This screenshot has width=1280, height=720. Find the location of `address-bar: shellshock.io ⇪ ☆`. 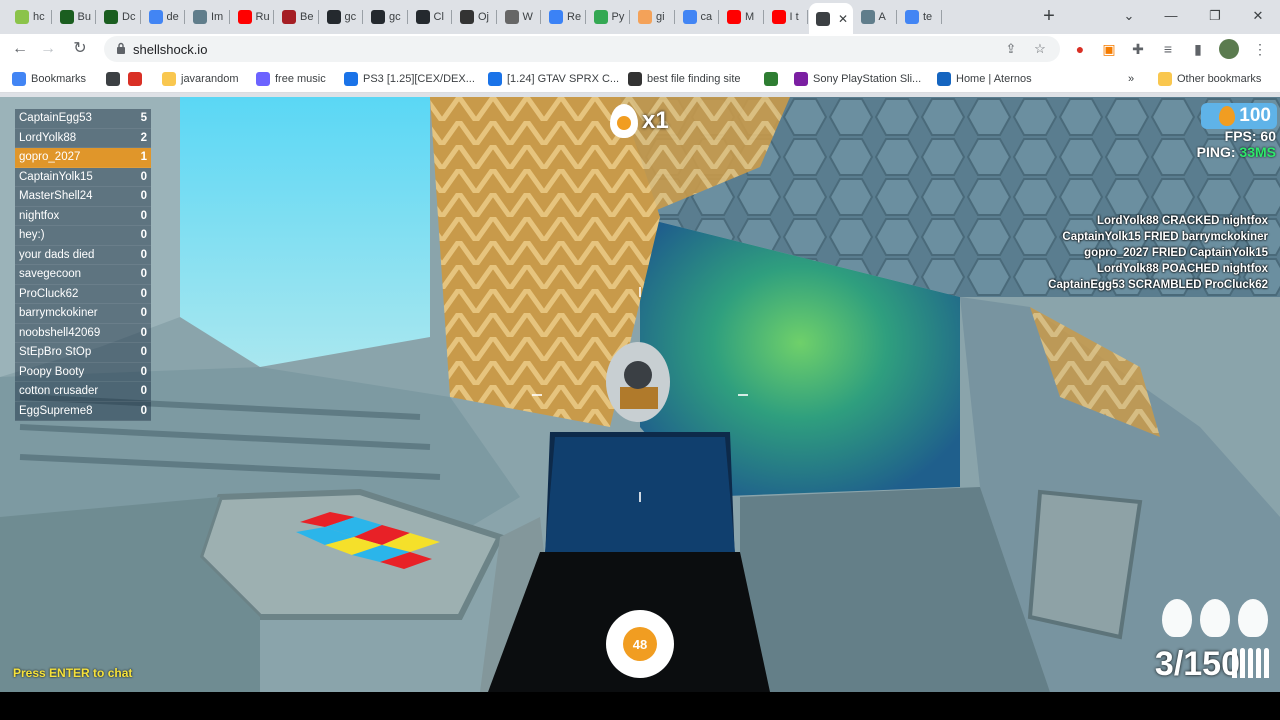

address-bar: shellshock.io ⇪ ☆ is located at coordinates (582, 49).